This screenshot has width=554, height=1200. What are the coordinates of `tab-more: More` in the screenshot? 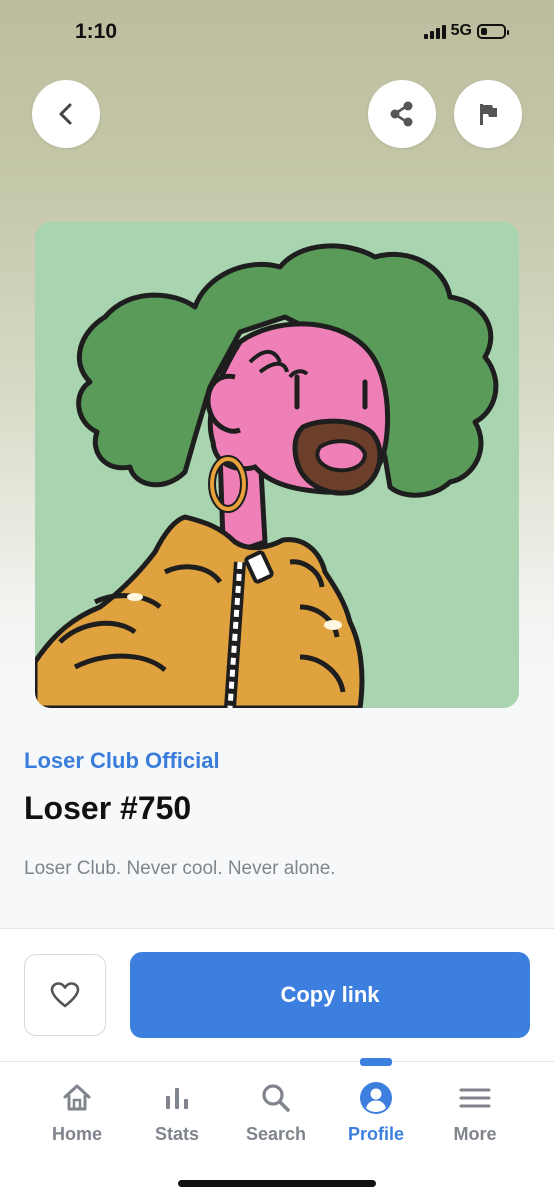 It's located at (475, 1112).